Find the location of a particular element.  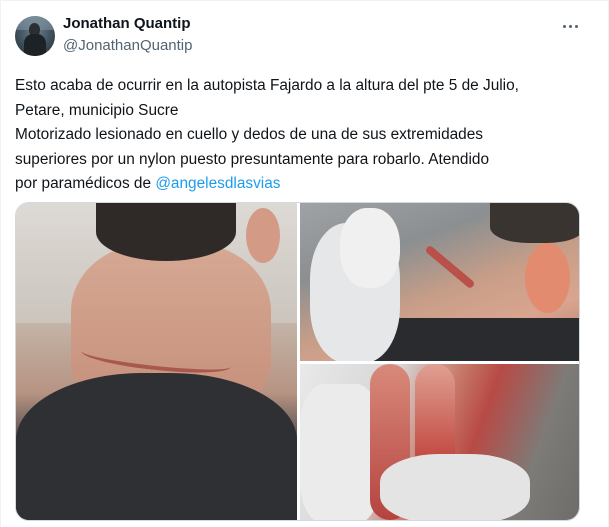

tweet-text-line: Petare, municipio Sucre is located at coordinates (97, 110).